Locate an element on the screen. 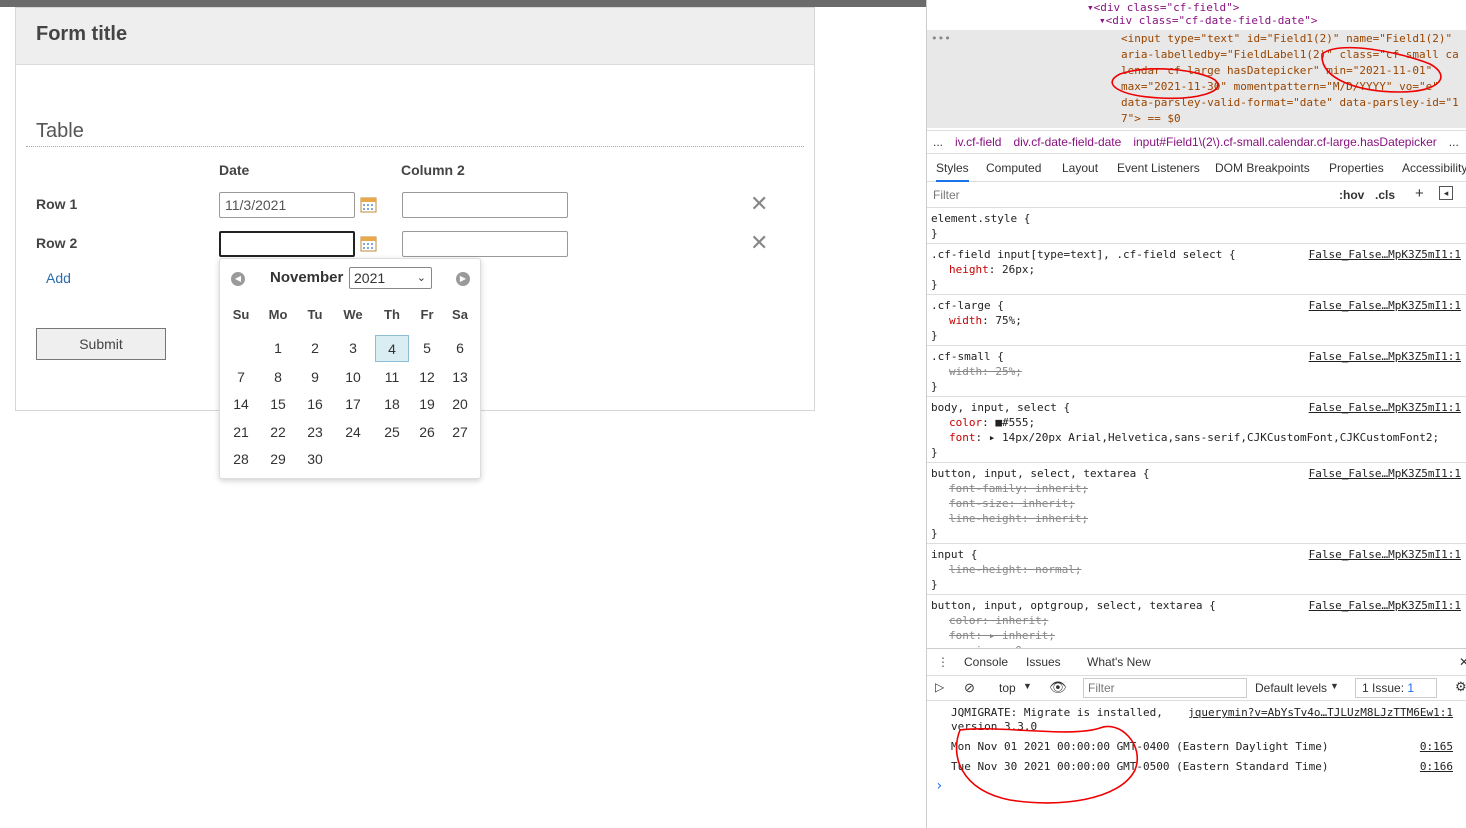 Image resolution: width=1466 pixels, height=828 pixels. calendar-day: 23 is located at coordinates (315, 432).